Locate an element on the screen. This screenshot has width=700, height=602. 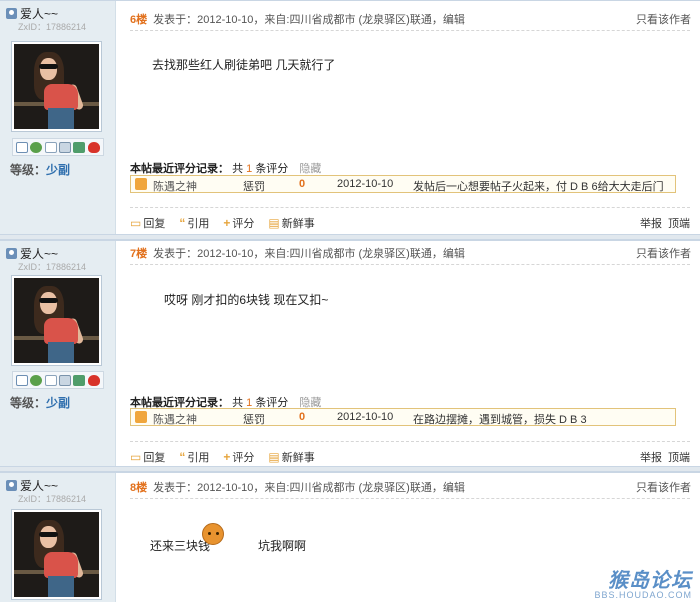
watermark-url: BBS.HOUDAO.COM is located at coordinates (643, 595).